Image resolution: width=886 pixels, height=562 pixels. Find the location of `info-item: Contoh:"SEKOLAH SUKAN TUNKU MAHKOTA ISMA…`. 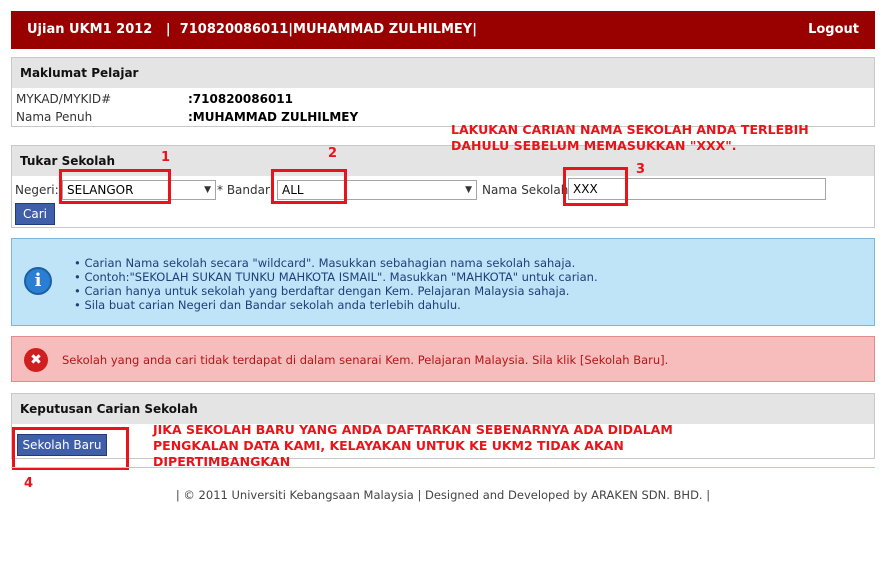

info-item: Contoh:"SEKOLAH SUKAN TUNKU MAHKOTA ISMA… is located at coordinates (335, 277).